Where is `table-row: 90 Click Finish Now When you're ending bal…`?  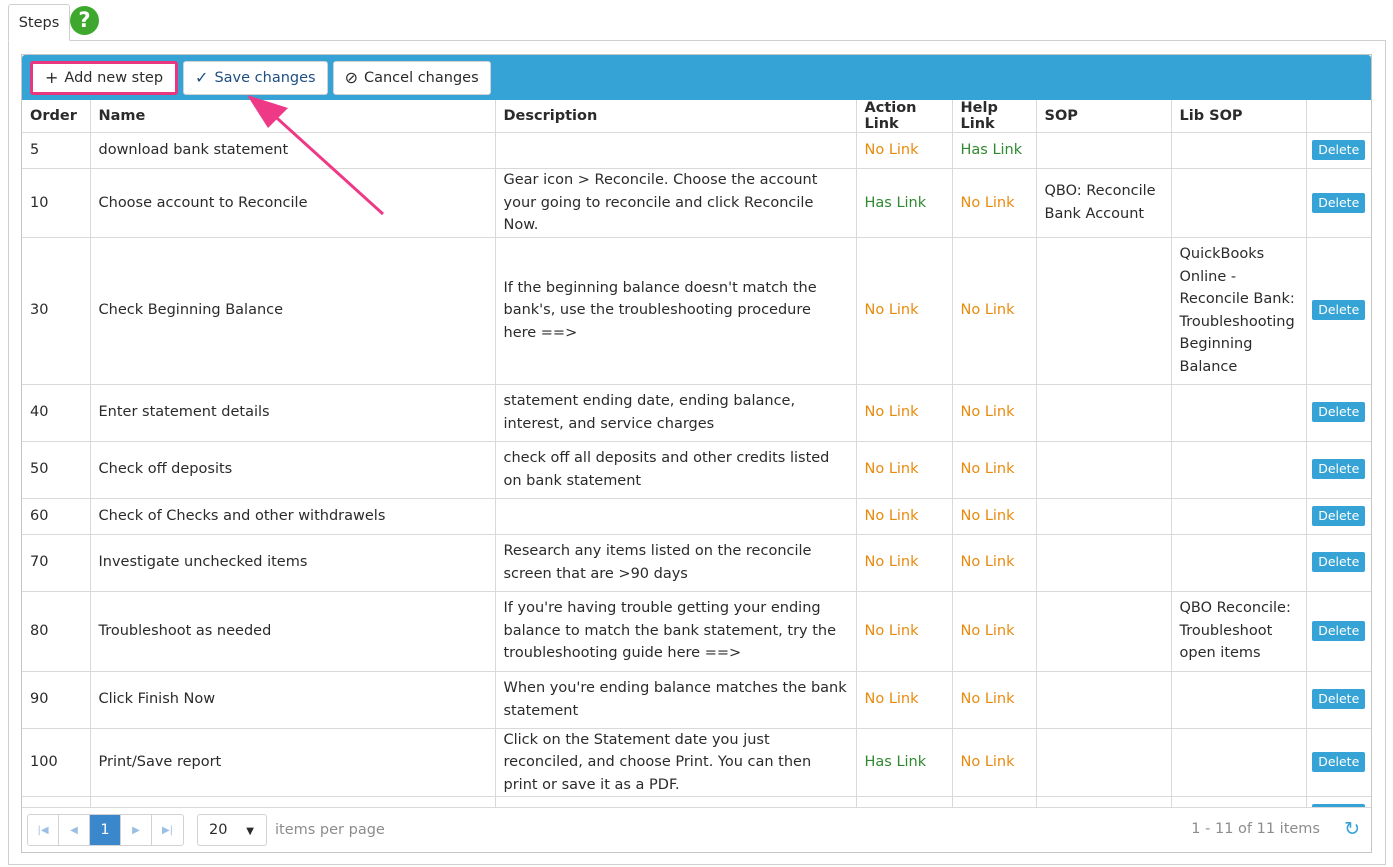 table-row: 90 Click Finish Now When you're ending bal… is located at coordinates (696, 700).